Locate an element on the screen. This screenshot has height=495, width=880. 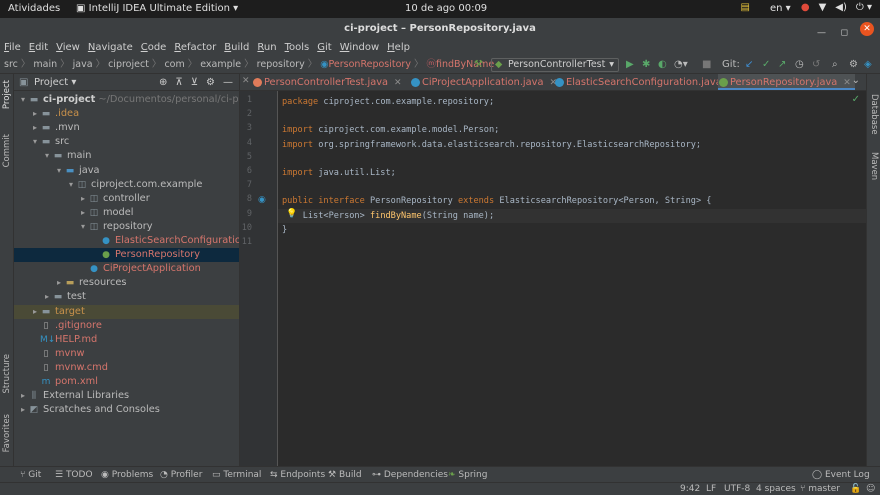
tree-item: ▾ ◫ repository is located at coordinates (126, 227).